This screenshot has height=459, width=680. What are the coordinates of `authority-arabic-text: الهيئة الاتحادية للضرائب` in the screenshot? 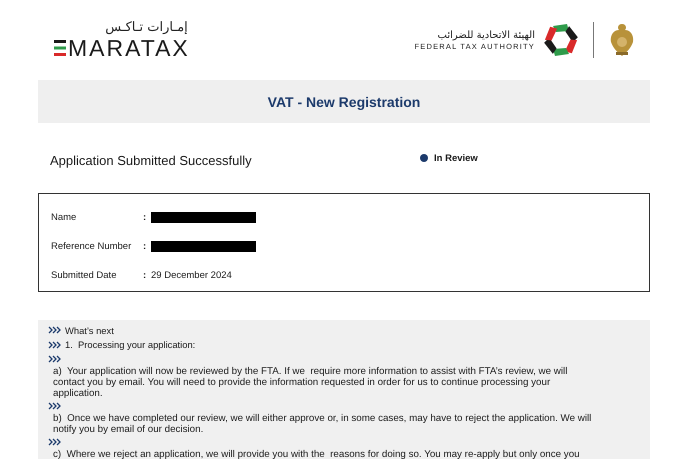 It's located at (486, 35).